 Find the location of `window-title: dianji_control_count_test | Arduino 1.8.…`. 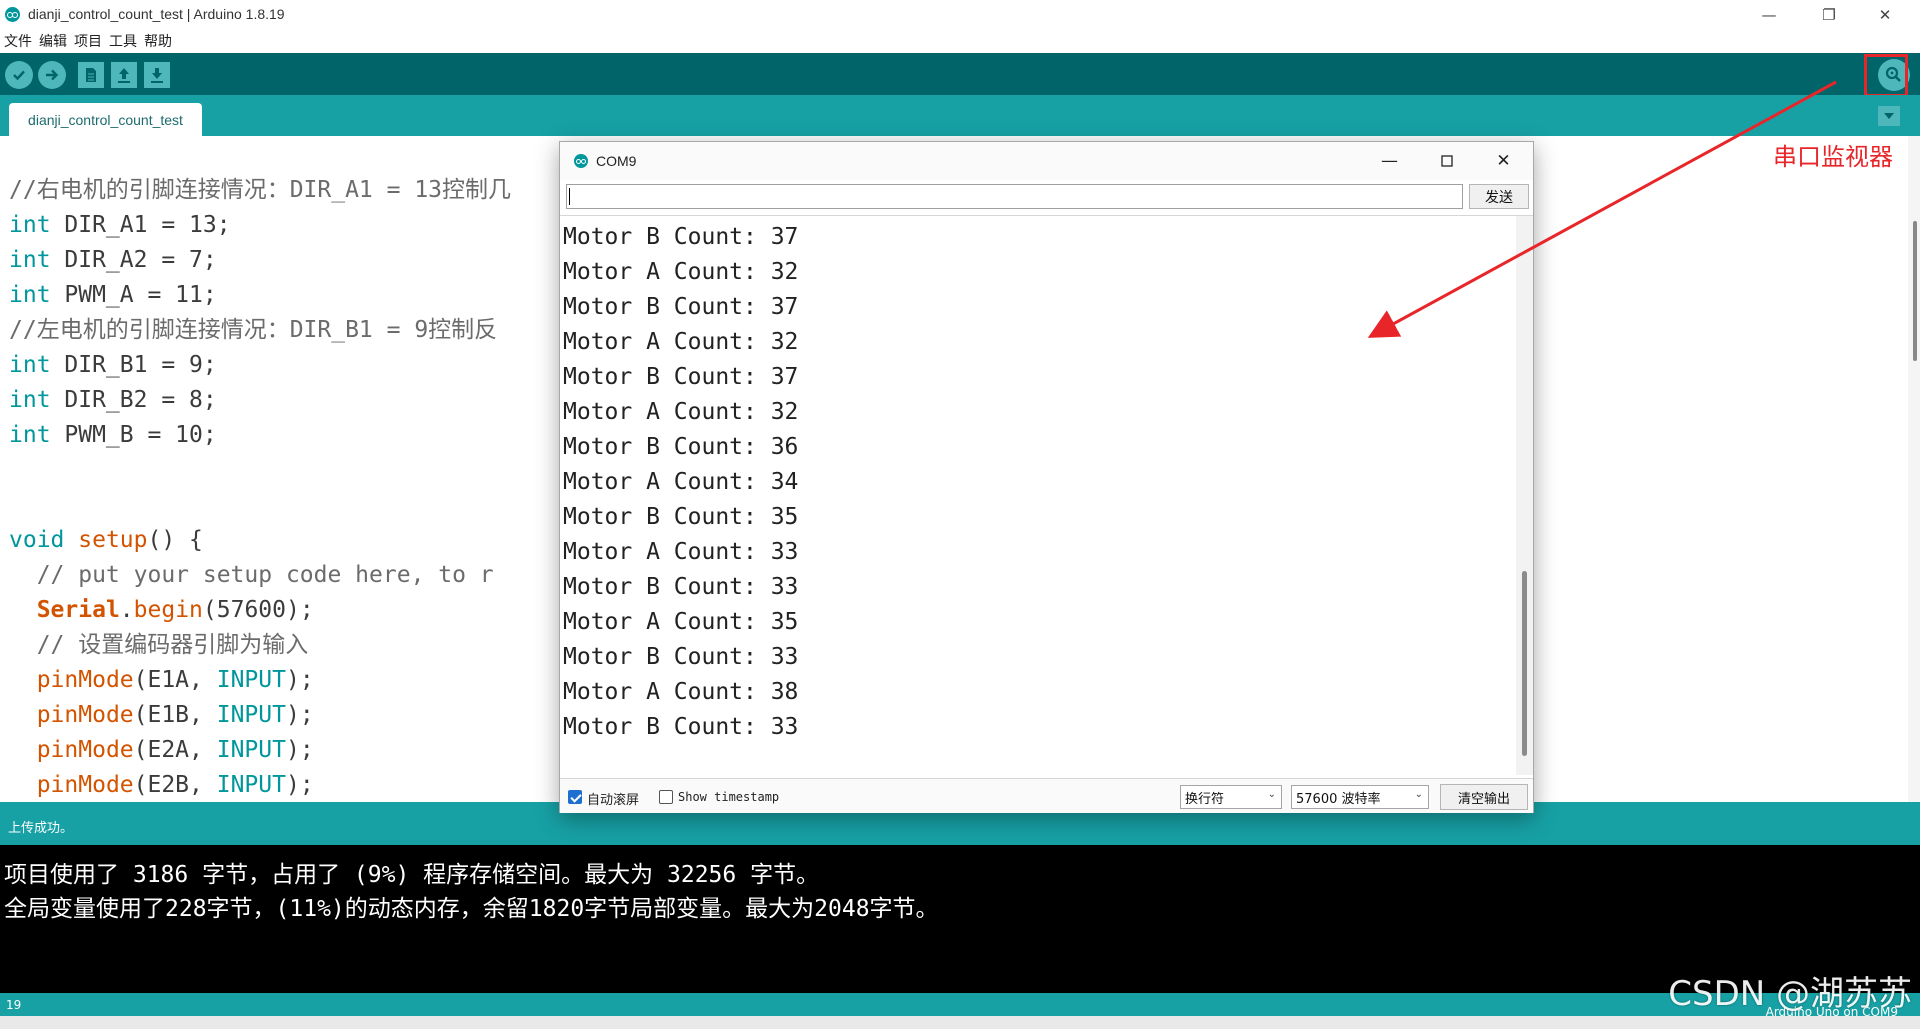

window-title: dianji_control_count_test | Arduino 1.8.… is located at coordinates (156, 14).